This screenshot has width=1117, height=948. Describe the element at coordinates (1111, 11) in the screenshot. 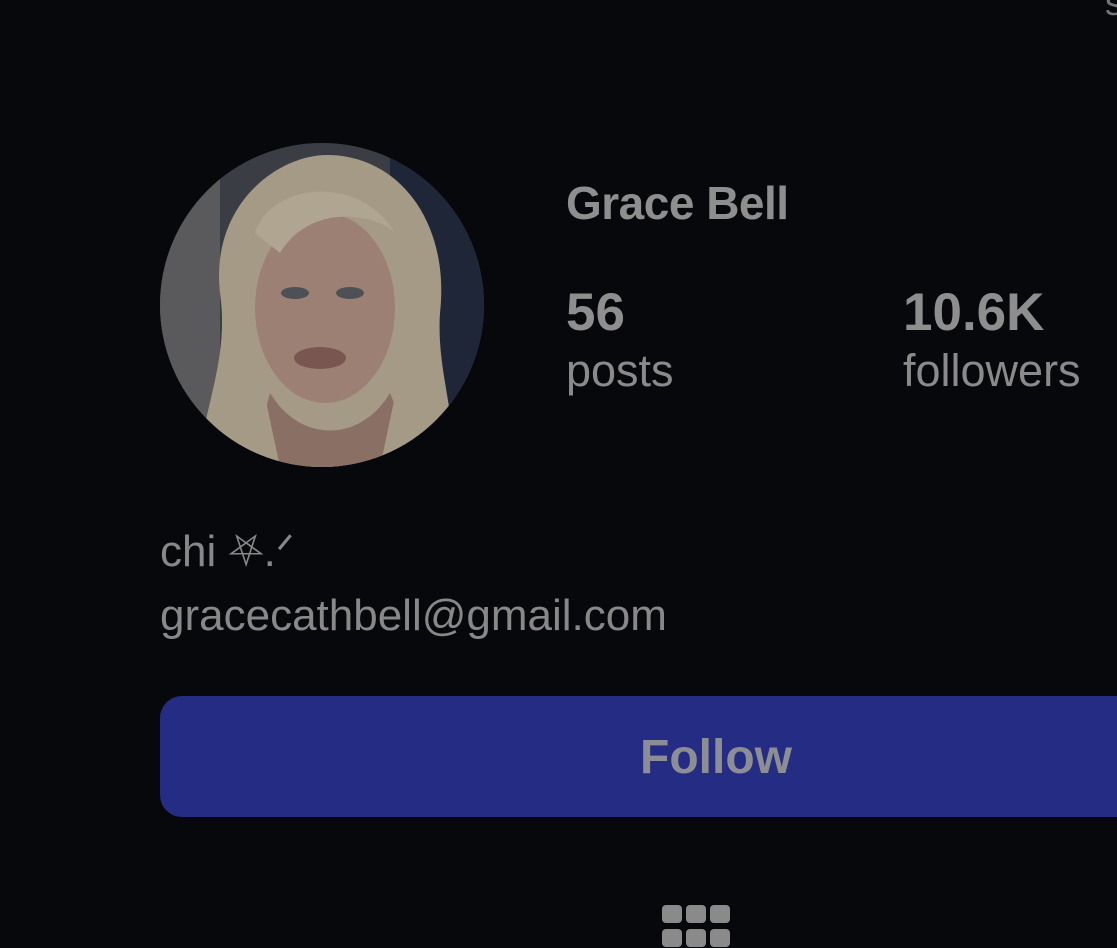

I see `status-glyph: s` at that location.